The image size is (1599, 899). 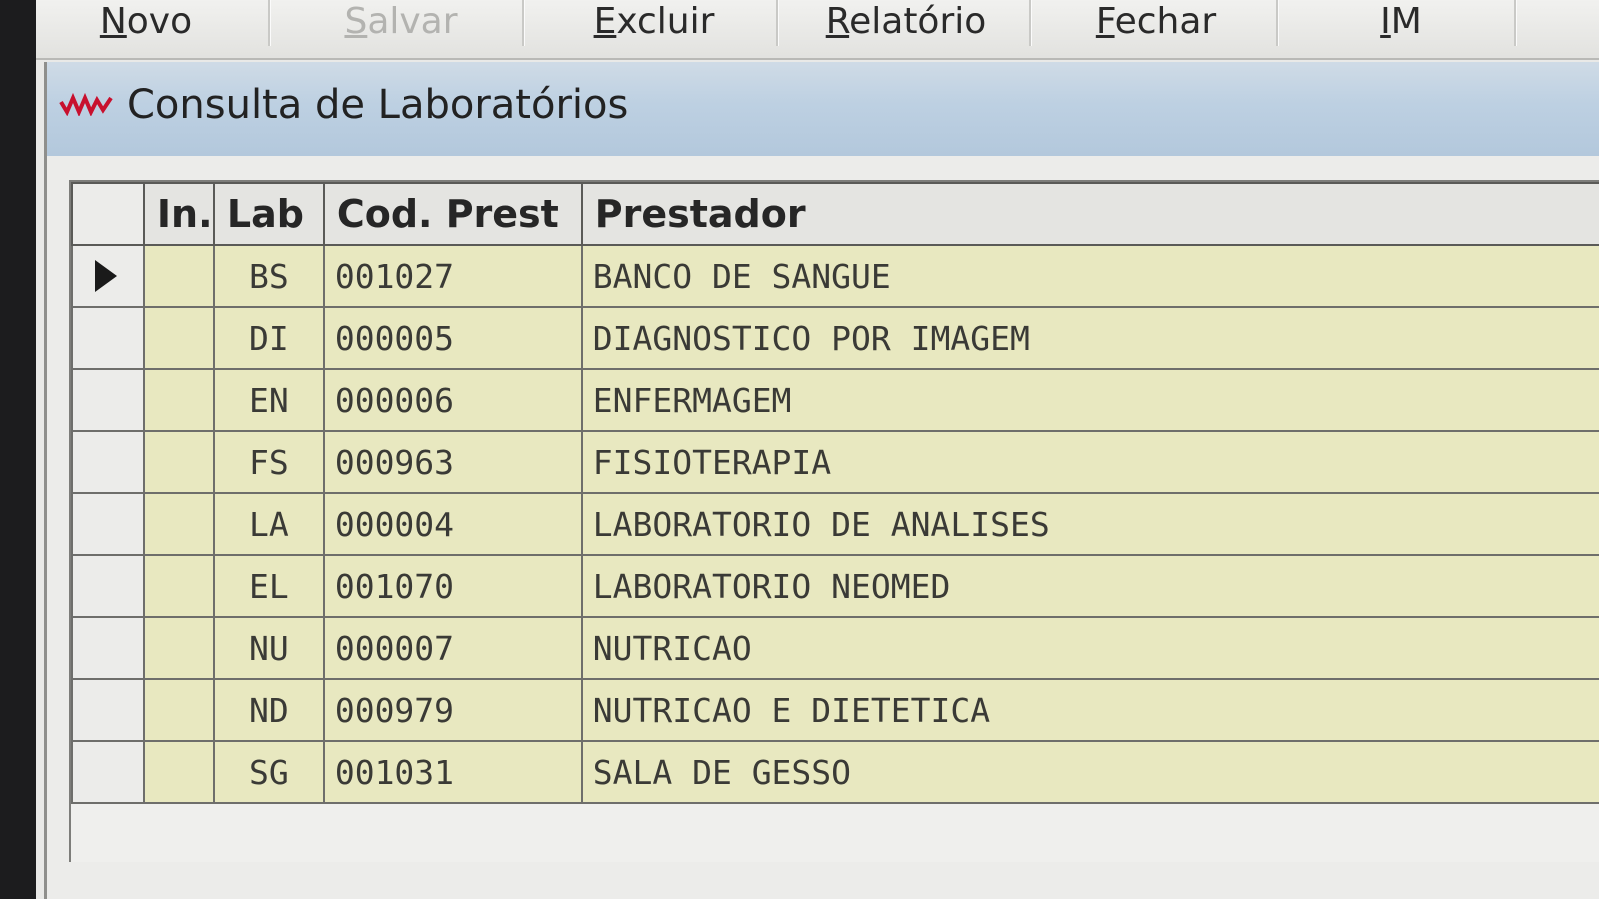 I want to click on table-row: EL 001070 LABORATORIO NEOMED, so click(x=835, y=586).